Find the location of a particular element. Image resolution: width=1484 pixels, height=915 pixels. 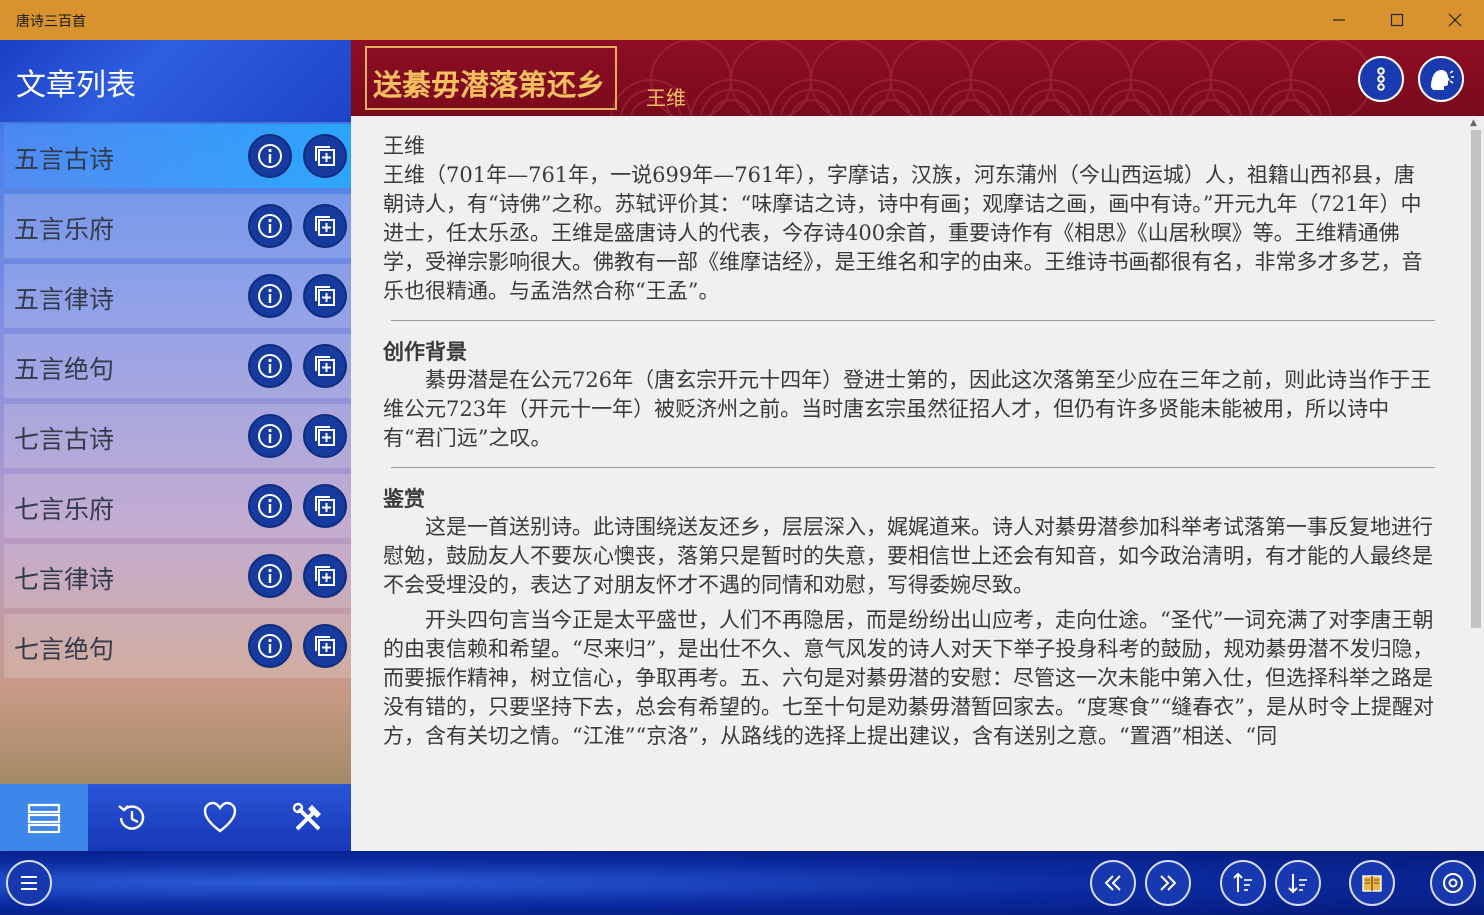

maximize-button is located at coordinates (1397, 20).